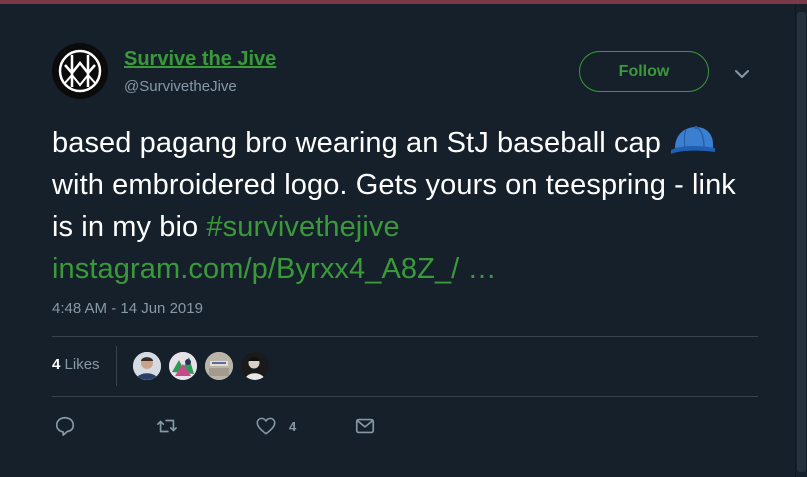 The image size is (807, 477). I want to click on likes-label: Likes, so click(82, 364).